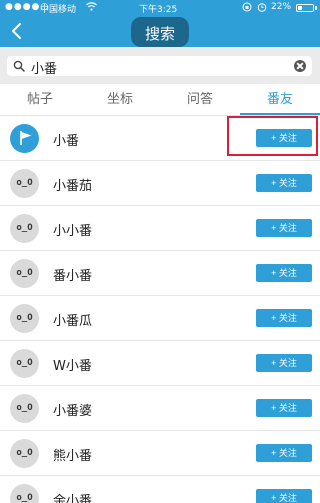 The height and width of the screenshot is (503, 320). Describe the element at coordinates (262, 8) in the screenshot. I see `alarm-clock-icon` at that location.